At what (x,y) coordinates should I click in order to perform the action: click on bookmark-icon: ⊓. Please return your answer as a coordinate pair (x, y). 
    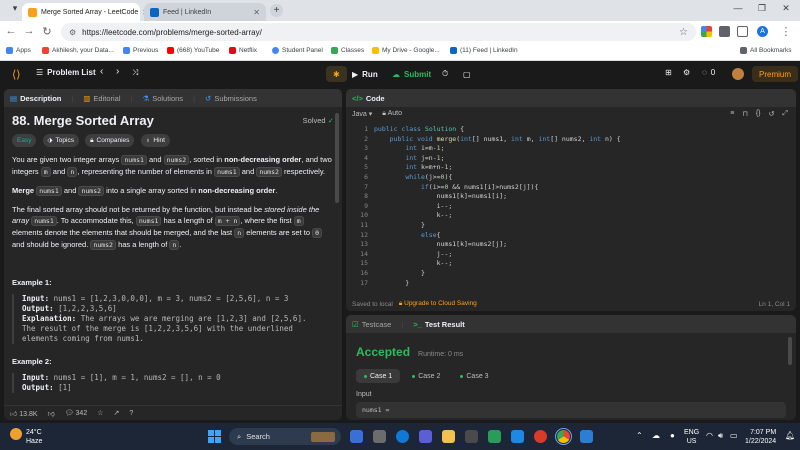
    Looking at the image, I should click on (744, 114).